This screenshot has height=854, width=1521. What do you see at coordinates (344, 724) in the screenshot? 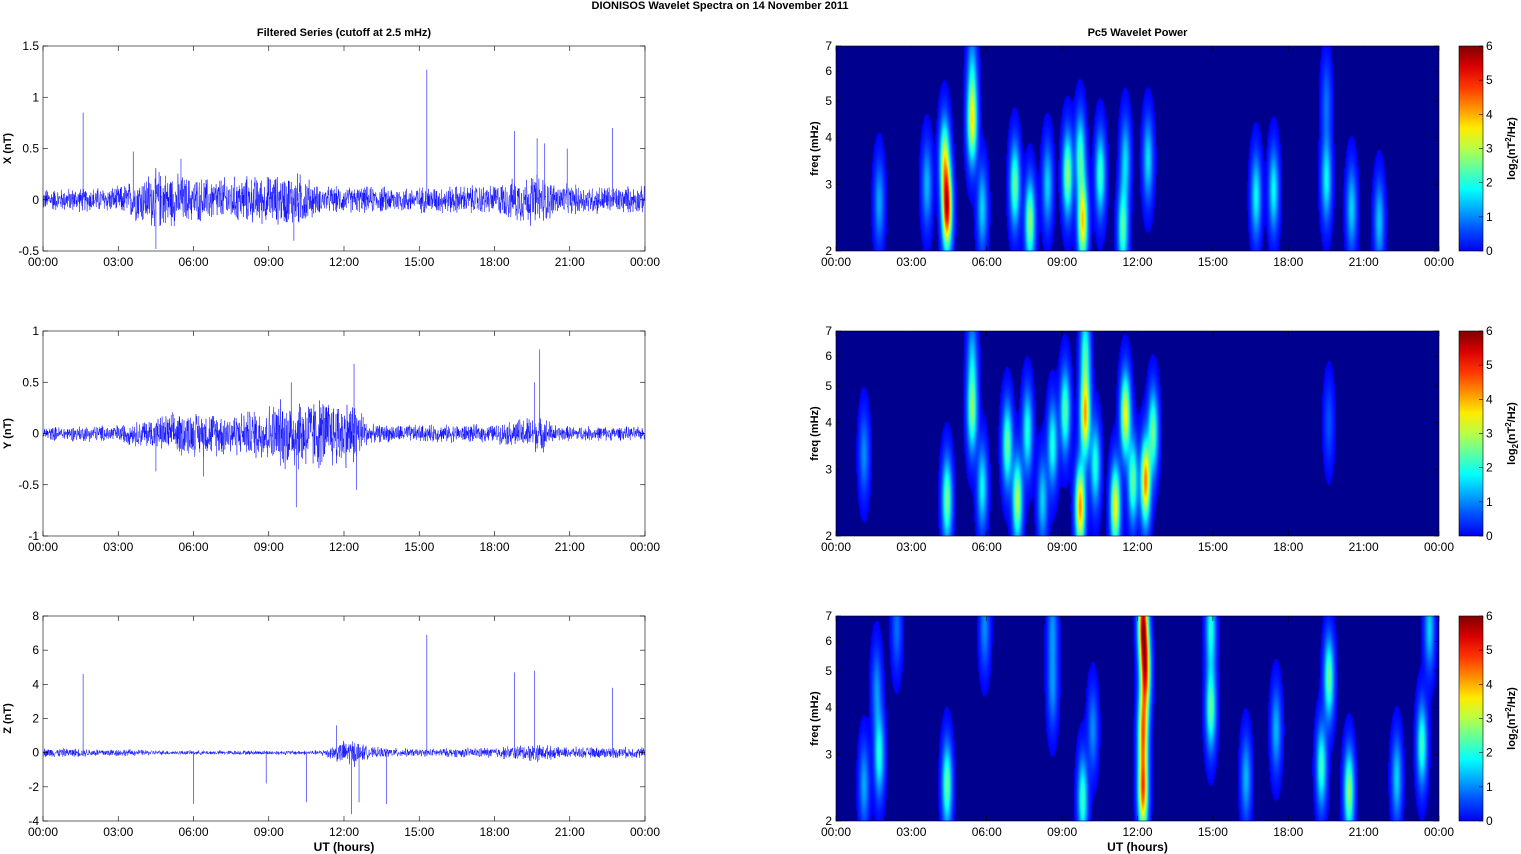
I see `series-z` at bounding box center [344, 724].